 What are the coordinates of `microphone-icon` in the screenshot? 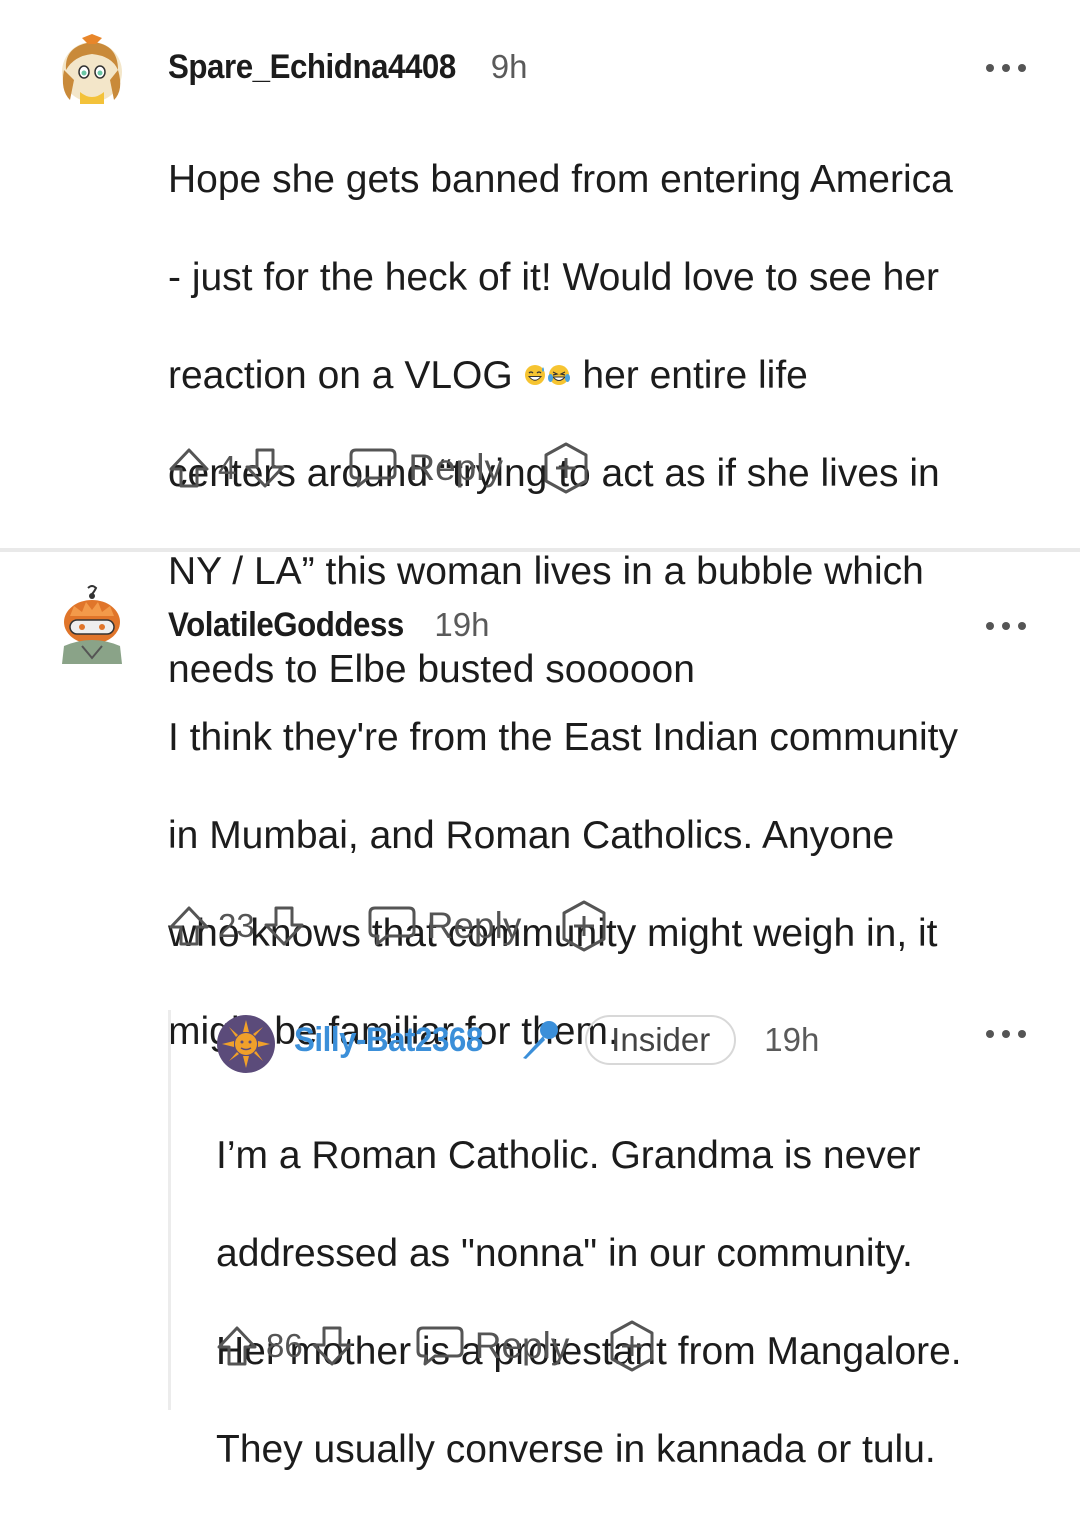 It's located at (541, 1040).